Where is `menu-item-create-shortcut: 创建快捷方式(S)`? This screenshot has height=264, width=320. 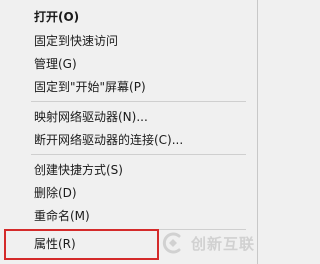 menu-item-create-shortcut: 创建快捷方式(S) is located at coordinates (125, 170).